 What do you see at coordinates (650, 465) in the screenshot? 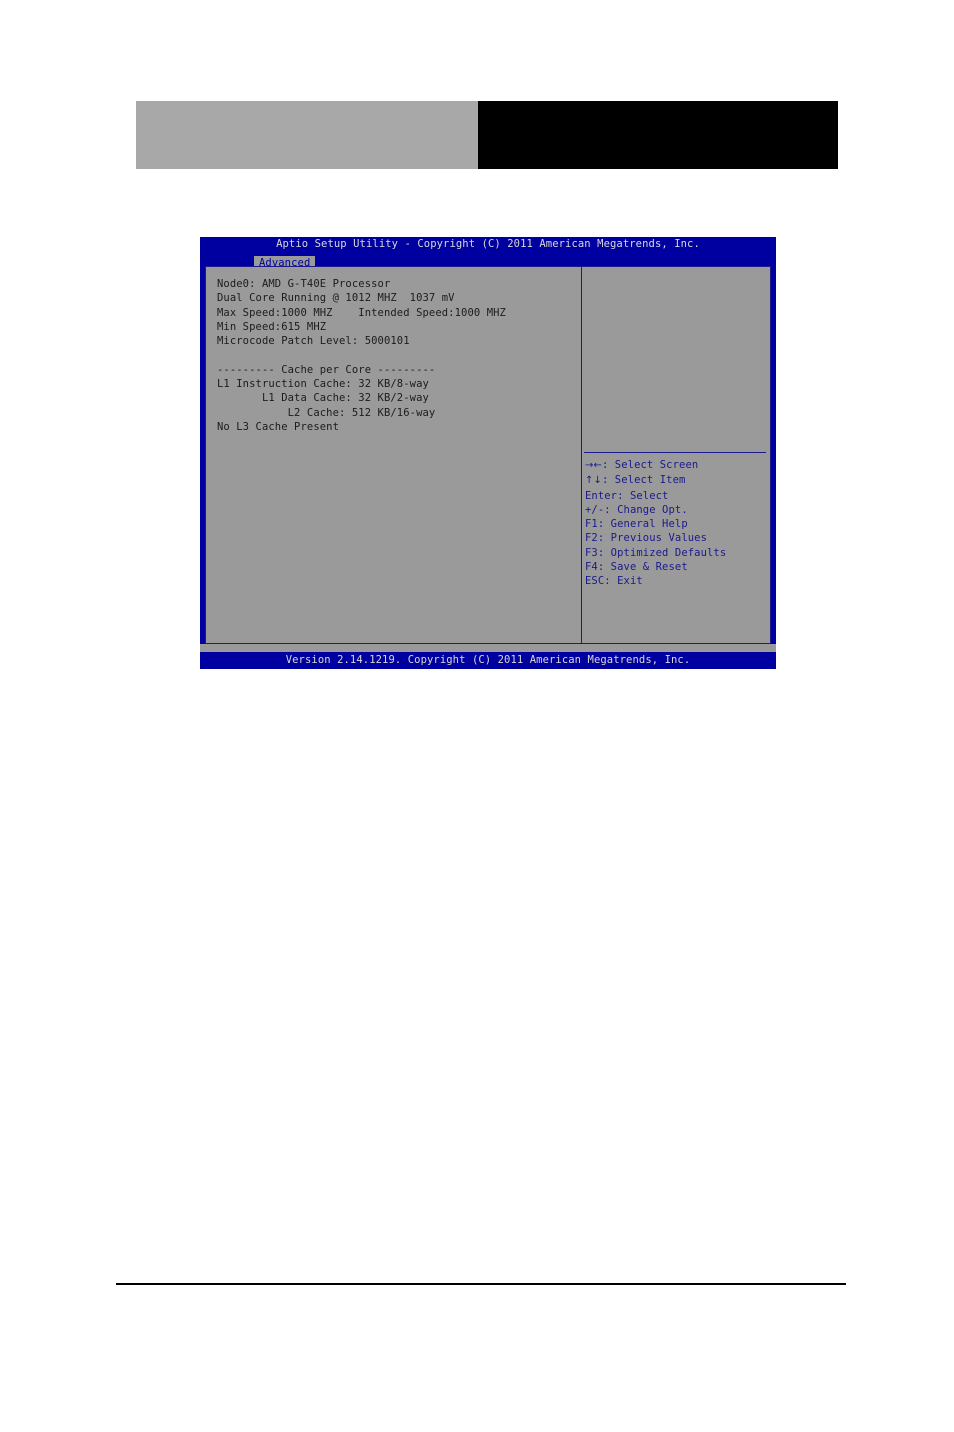
I see `help-item-label: : Select Screen` at bounding box center [650, 465].